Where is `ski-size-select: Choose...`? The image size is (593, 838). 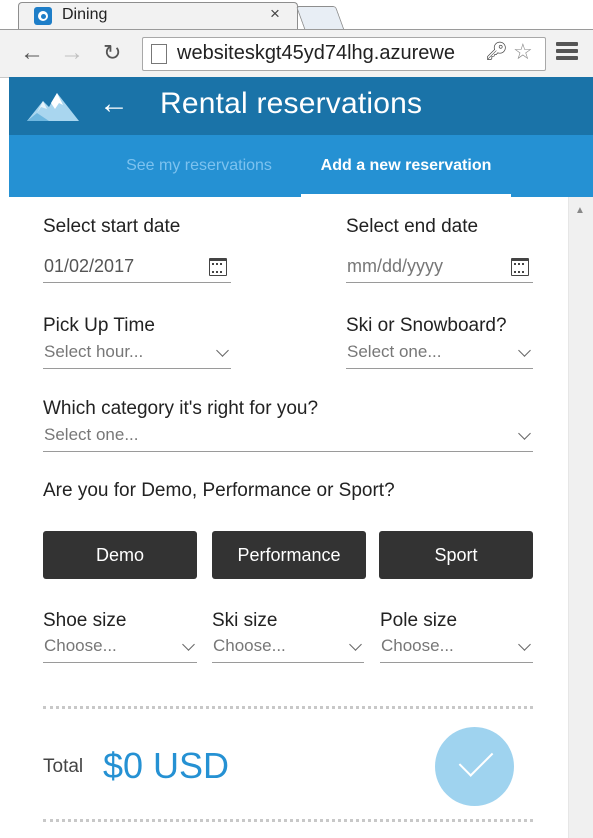 ski-size-select: Choose... is located at coordinates (288, 647).